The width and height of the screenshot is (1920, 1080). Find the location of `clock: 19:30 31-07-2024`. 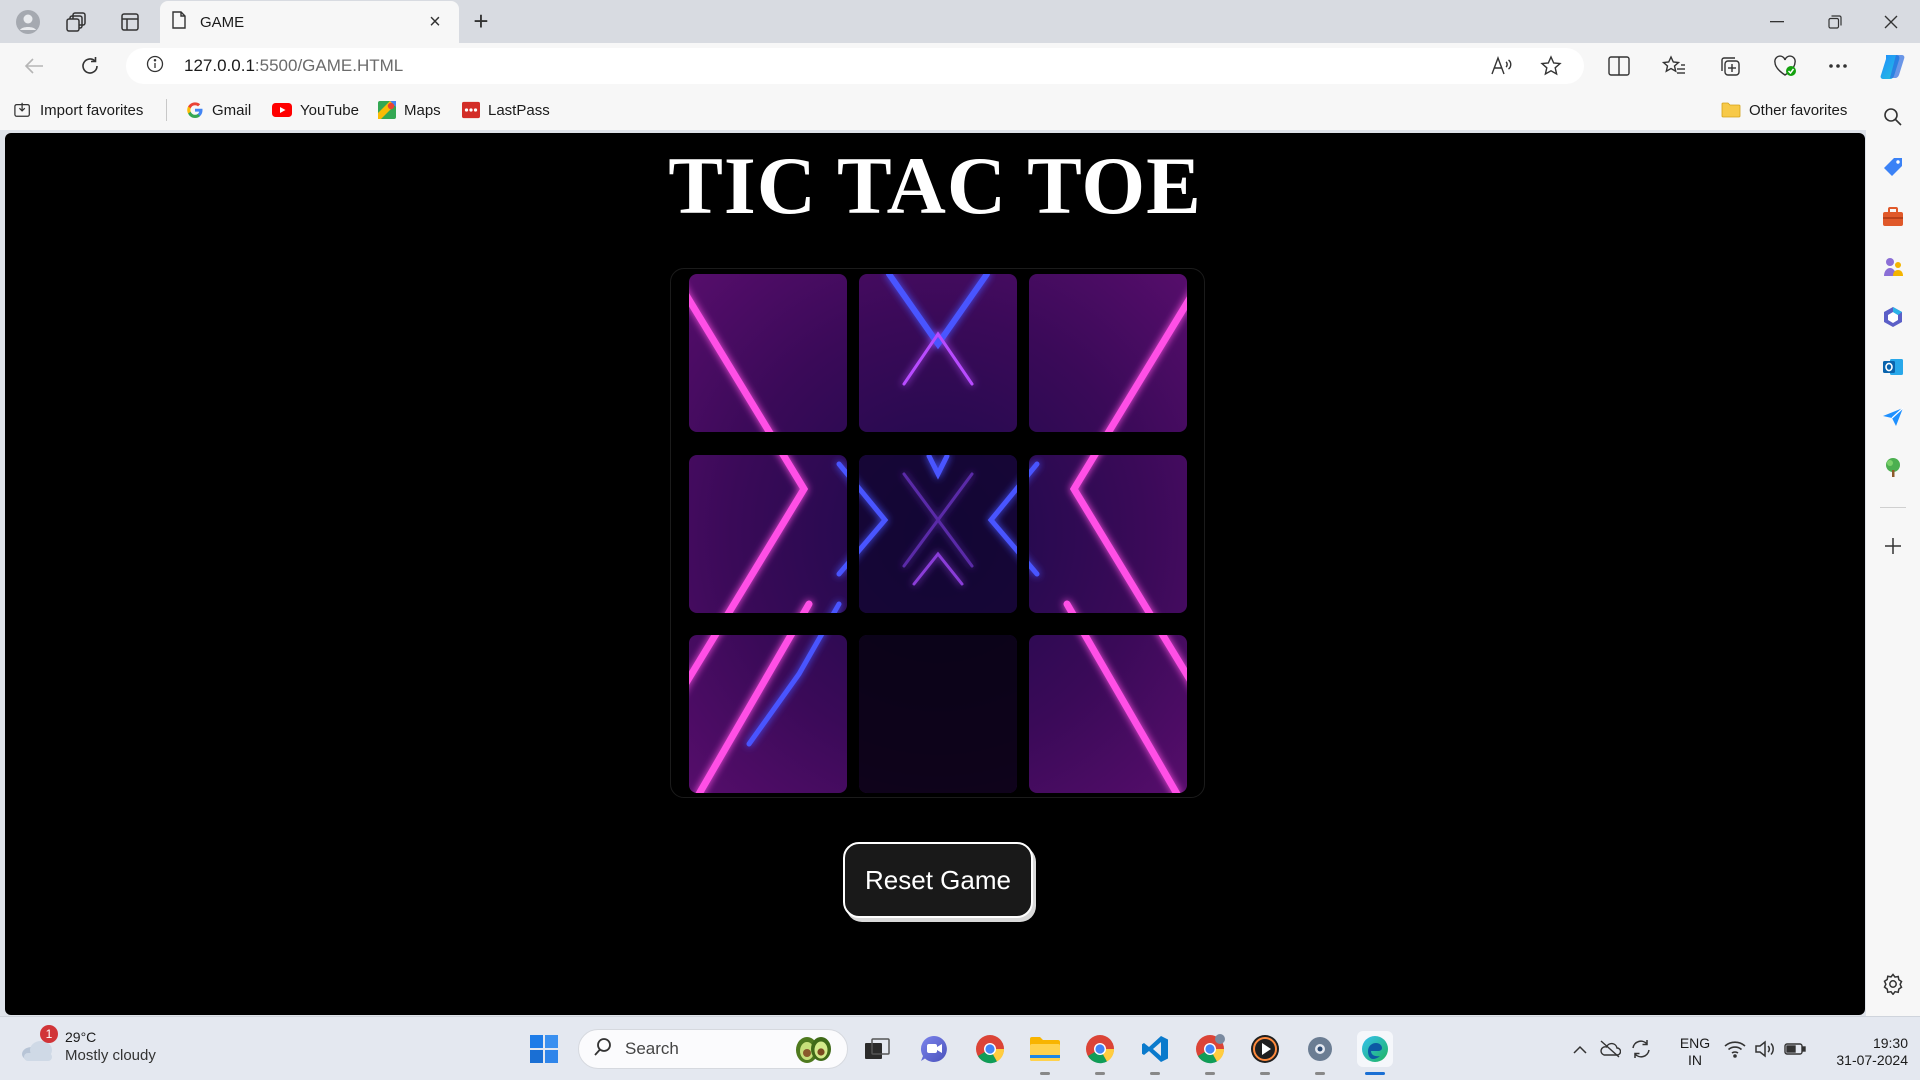

clock: 19:30 31-07-2024 is located at coordinates (1860, 1052).